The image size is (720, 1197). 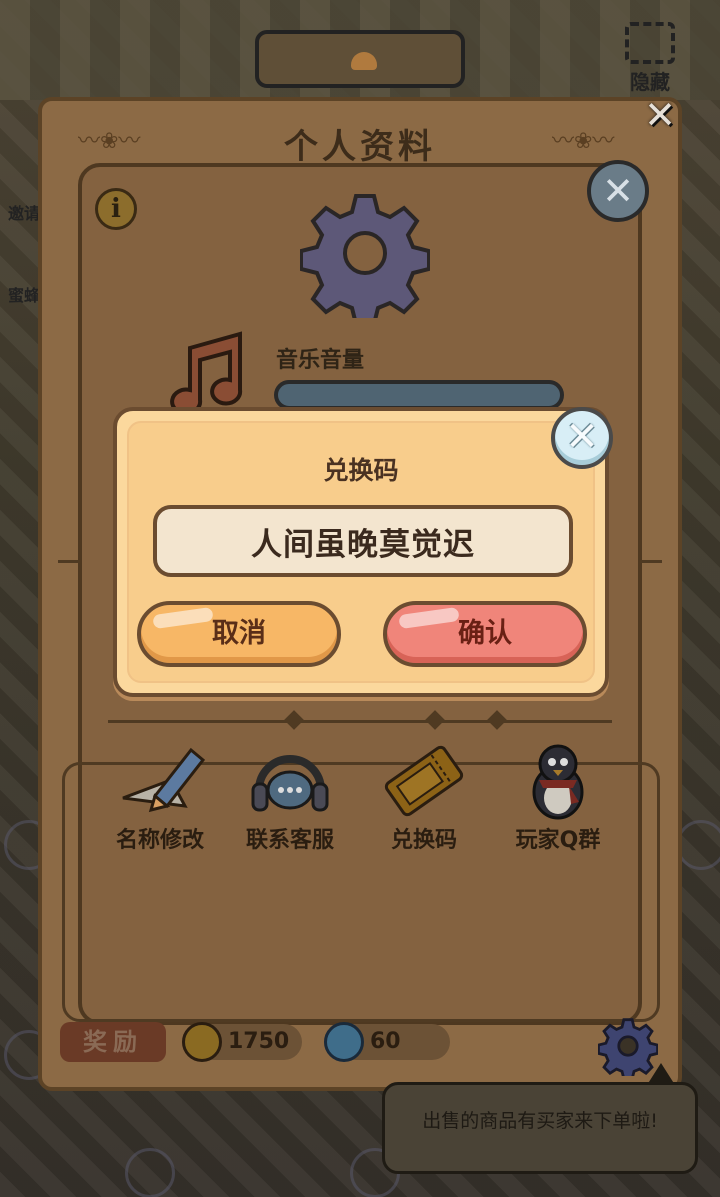 I want to click on redeem-code-input, so click(x=363, y=541).